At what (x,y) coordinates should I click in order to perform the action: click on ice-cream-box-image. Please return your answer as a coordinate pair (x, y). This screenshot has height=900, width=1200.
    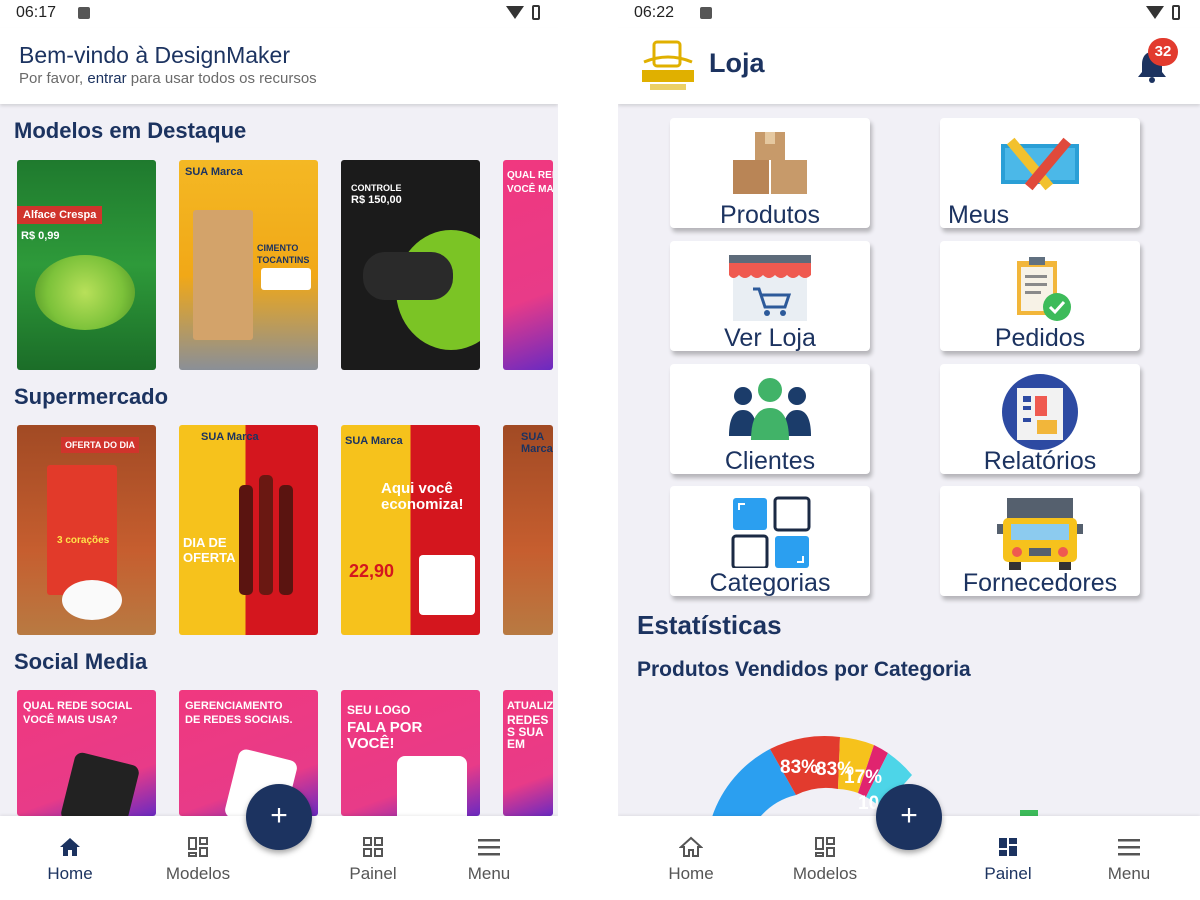
    Looking at the image, I should click on (447, 585).